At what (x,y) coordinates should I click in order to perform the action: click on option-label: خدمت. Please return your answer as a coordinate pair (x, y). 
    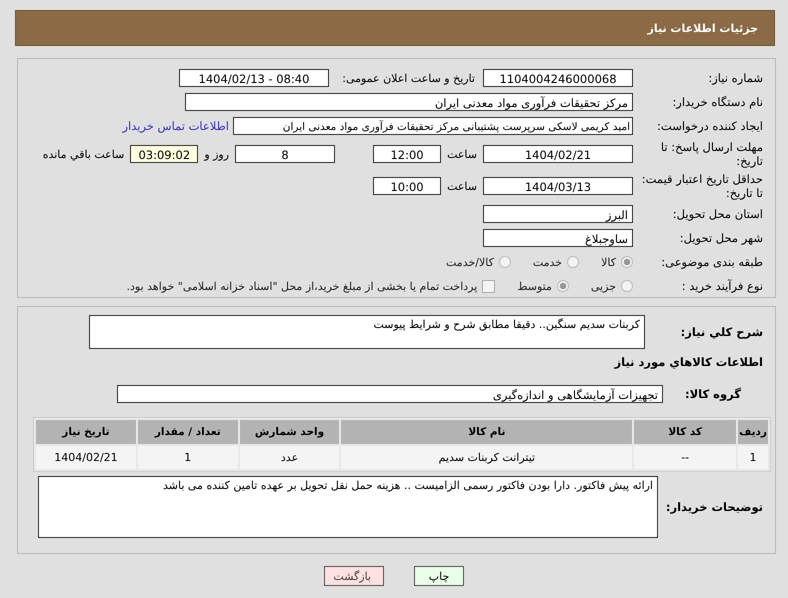
    Looking at the image, I should click on (547, 262).